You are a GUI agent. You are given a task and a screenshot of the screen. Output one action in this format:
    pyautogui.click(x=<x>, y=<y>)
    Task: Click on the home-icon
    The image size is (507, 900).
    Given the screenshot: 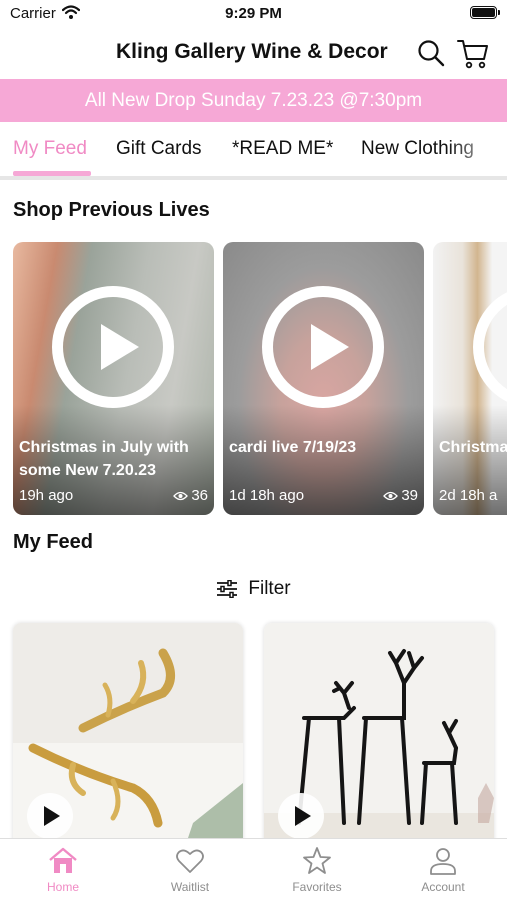 What is the action you would take?
    pyautogui.click(x=63, y=860)
    